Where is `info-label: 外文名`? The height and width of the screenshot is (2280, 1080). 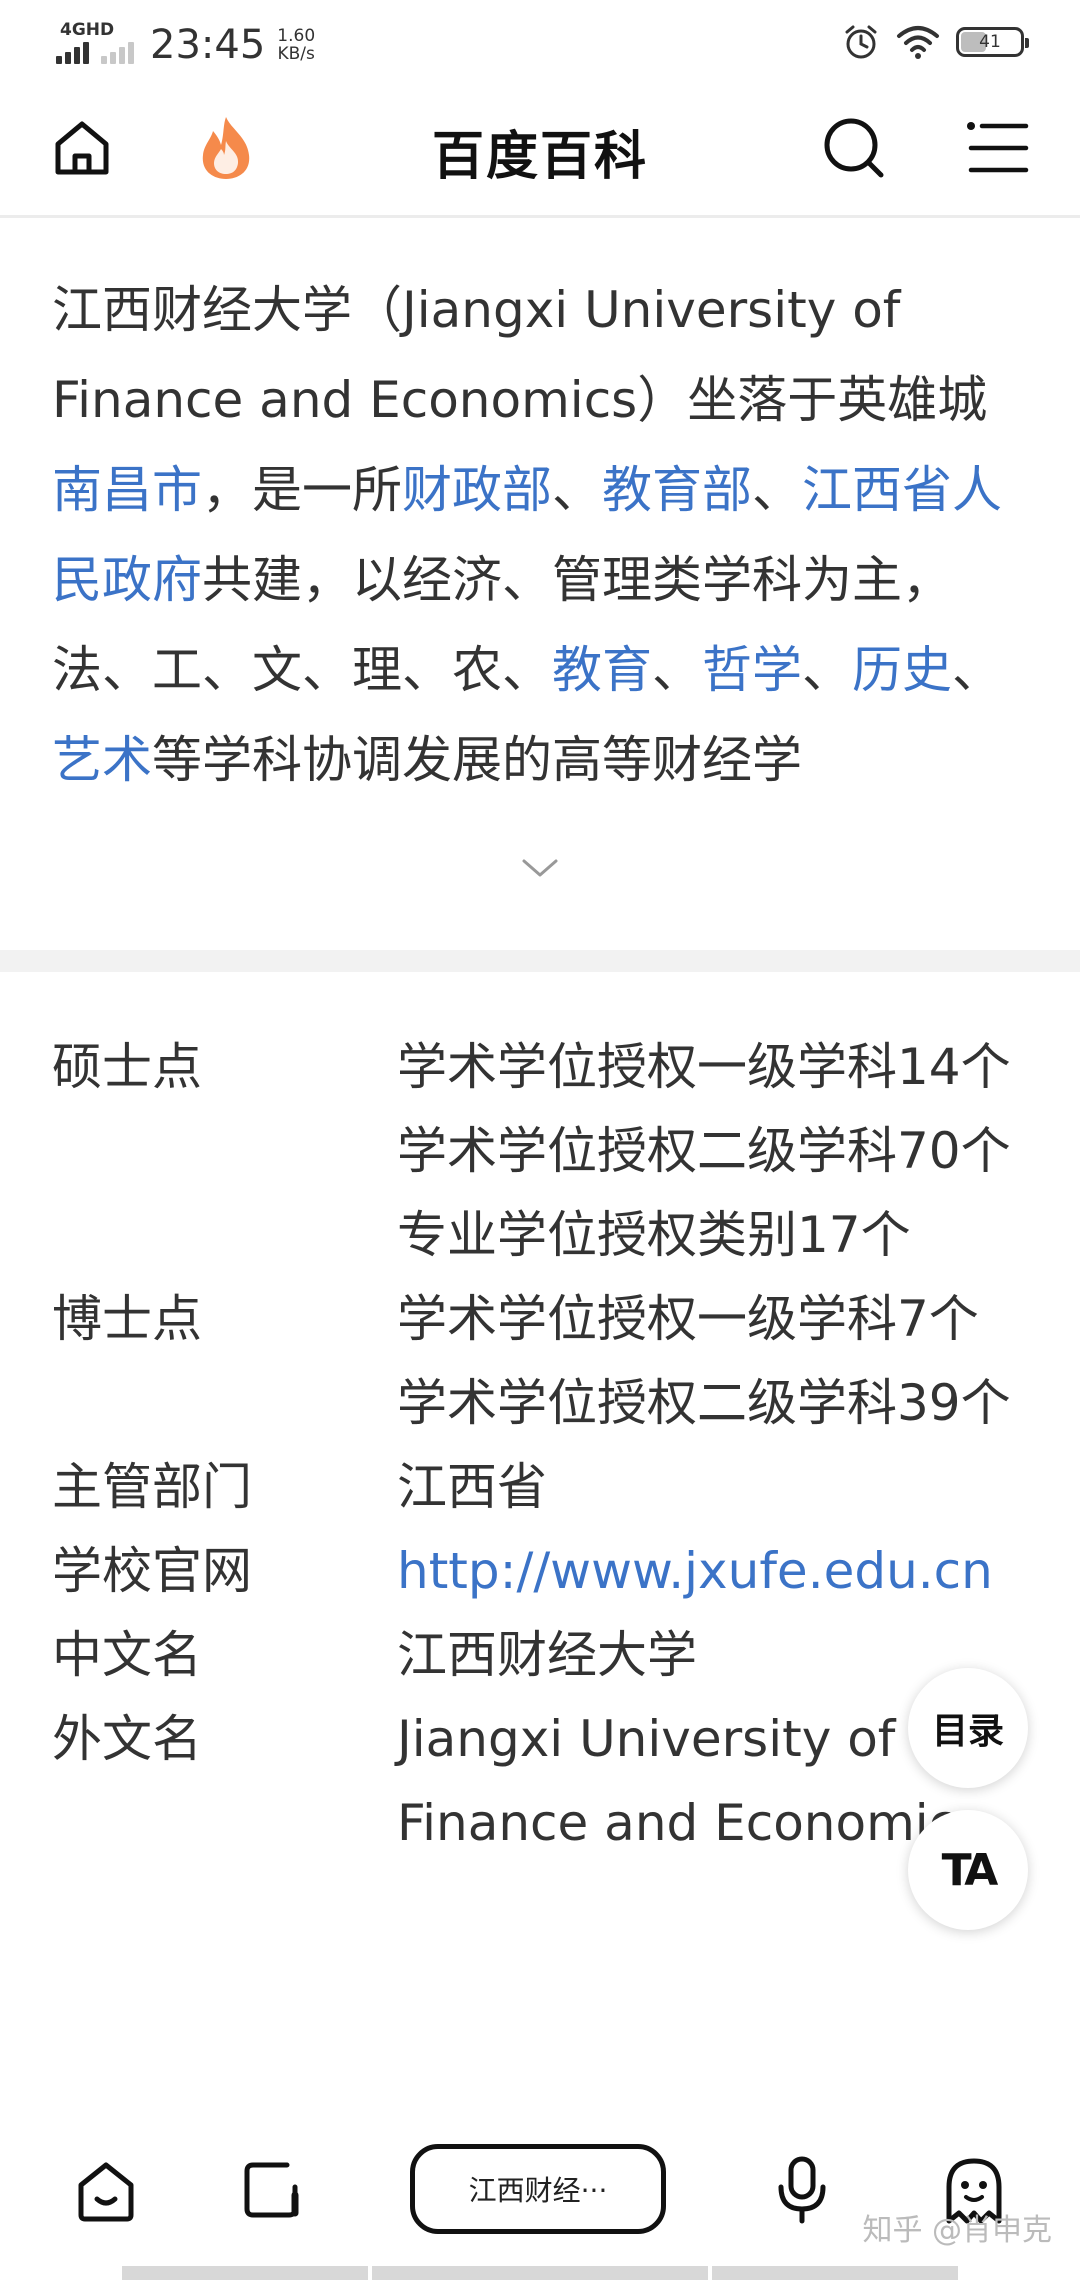
info-label: 外文名 is located at coordinates (127, 1739).